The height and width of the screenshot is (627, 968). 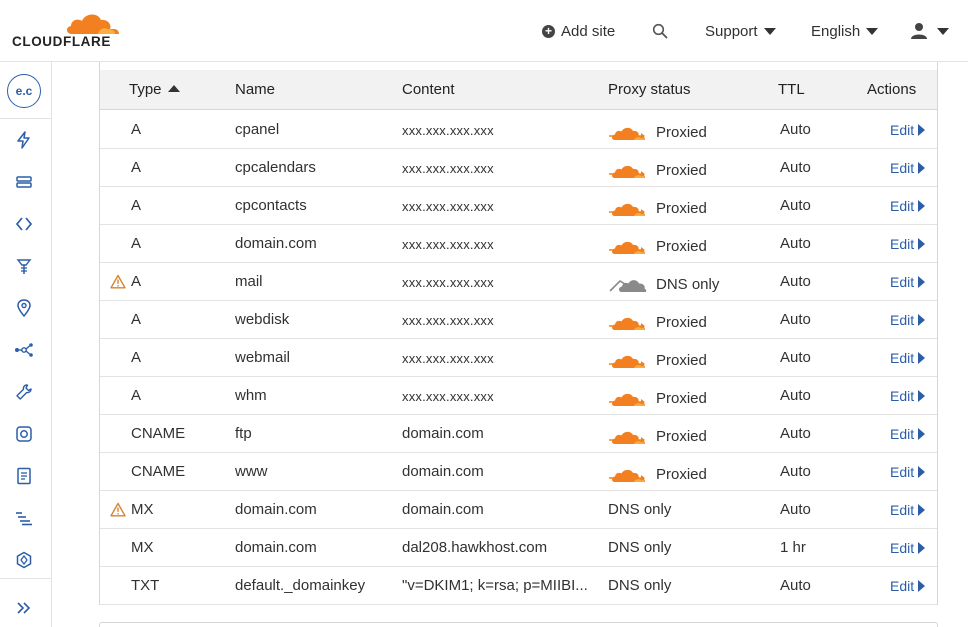 I want to click on table-row: Amail xxx.xxx.xxx.xxx DNS only Auto Edit, so click(x=518, y=282).